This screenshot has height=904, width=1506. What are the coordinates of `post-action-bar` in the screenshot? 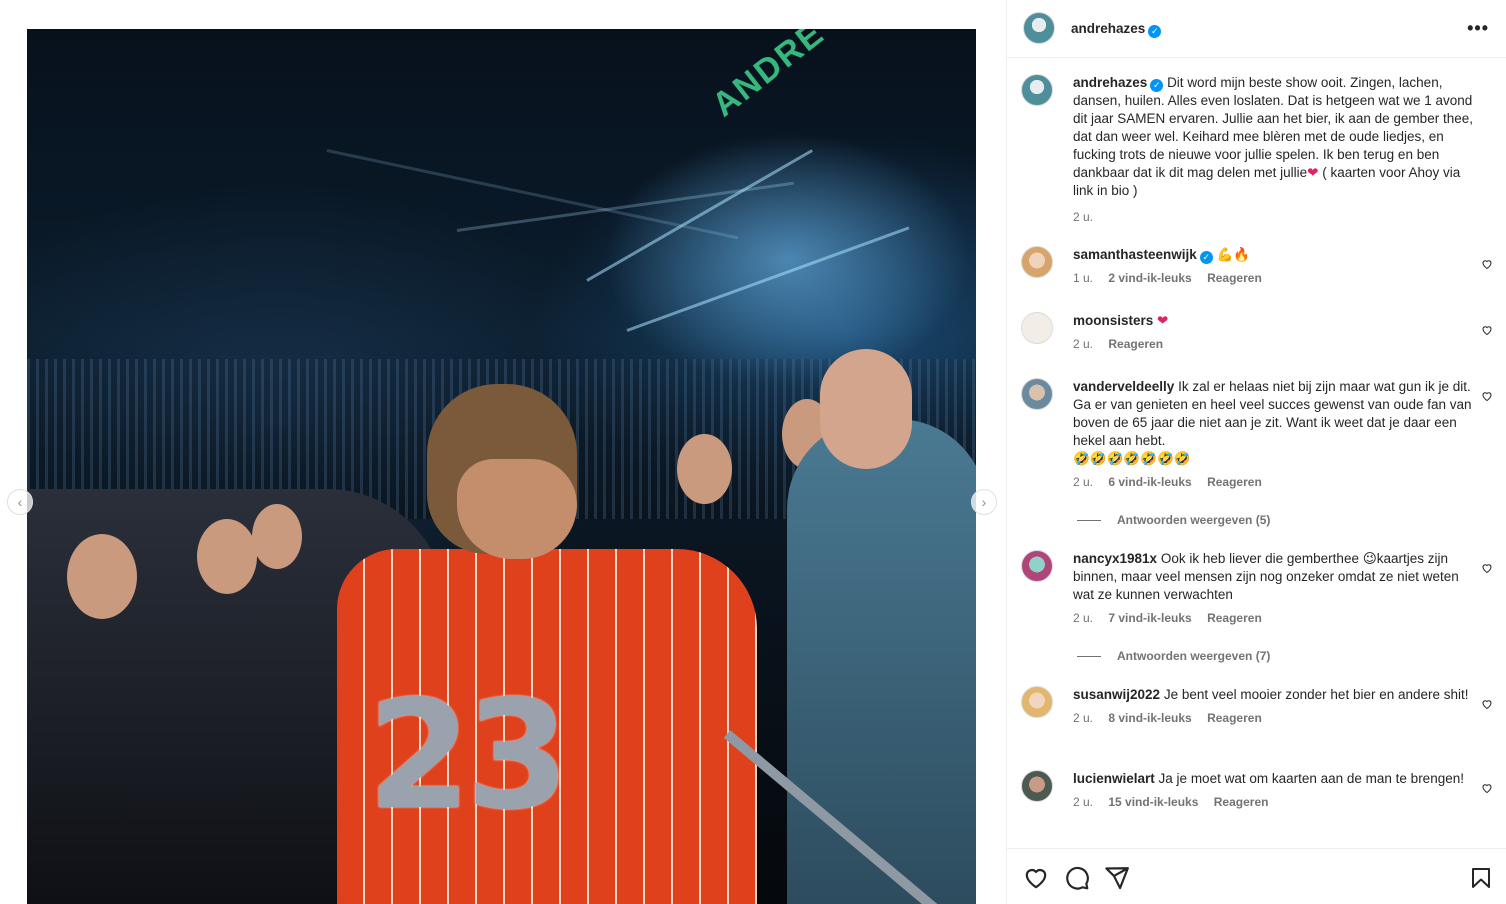 It's located at (1256, 876).